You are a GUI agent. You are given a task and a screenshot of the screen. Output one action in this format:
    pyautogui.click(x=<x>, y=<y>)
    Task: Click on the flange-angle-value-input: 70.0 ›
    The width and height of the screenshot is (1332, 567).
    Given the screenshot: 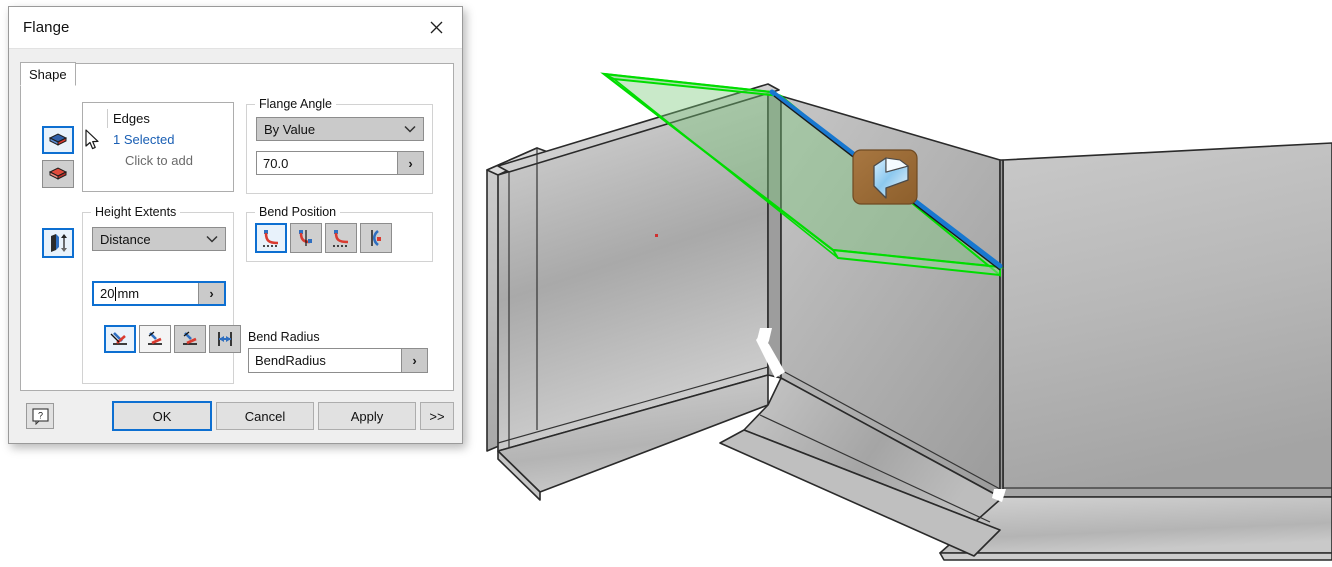 What is the action you would take?
    pyautogui.click(x=340, y=163)
    